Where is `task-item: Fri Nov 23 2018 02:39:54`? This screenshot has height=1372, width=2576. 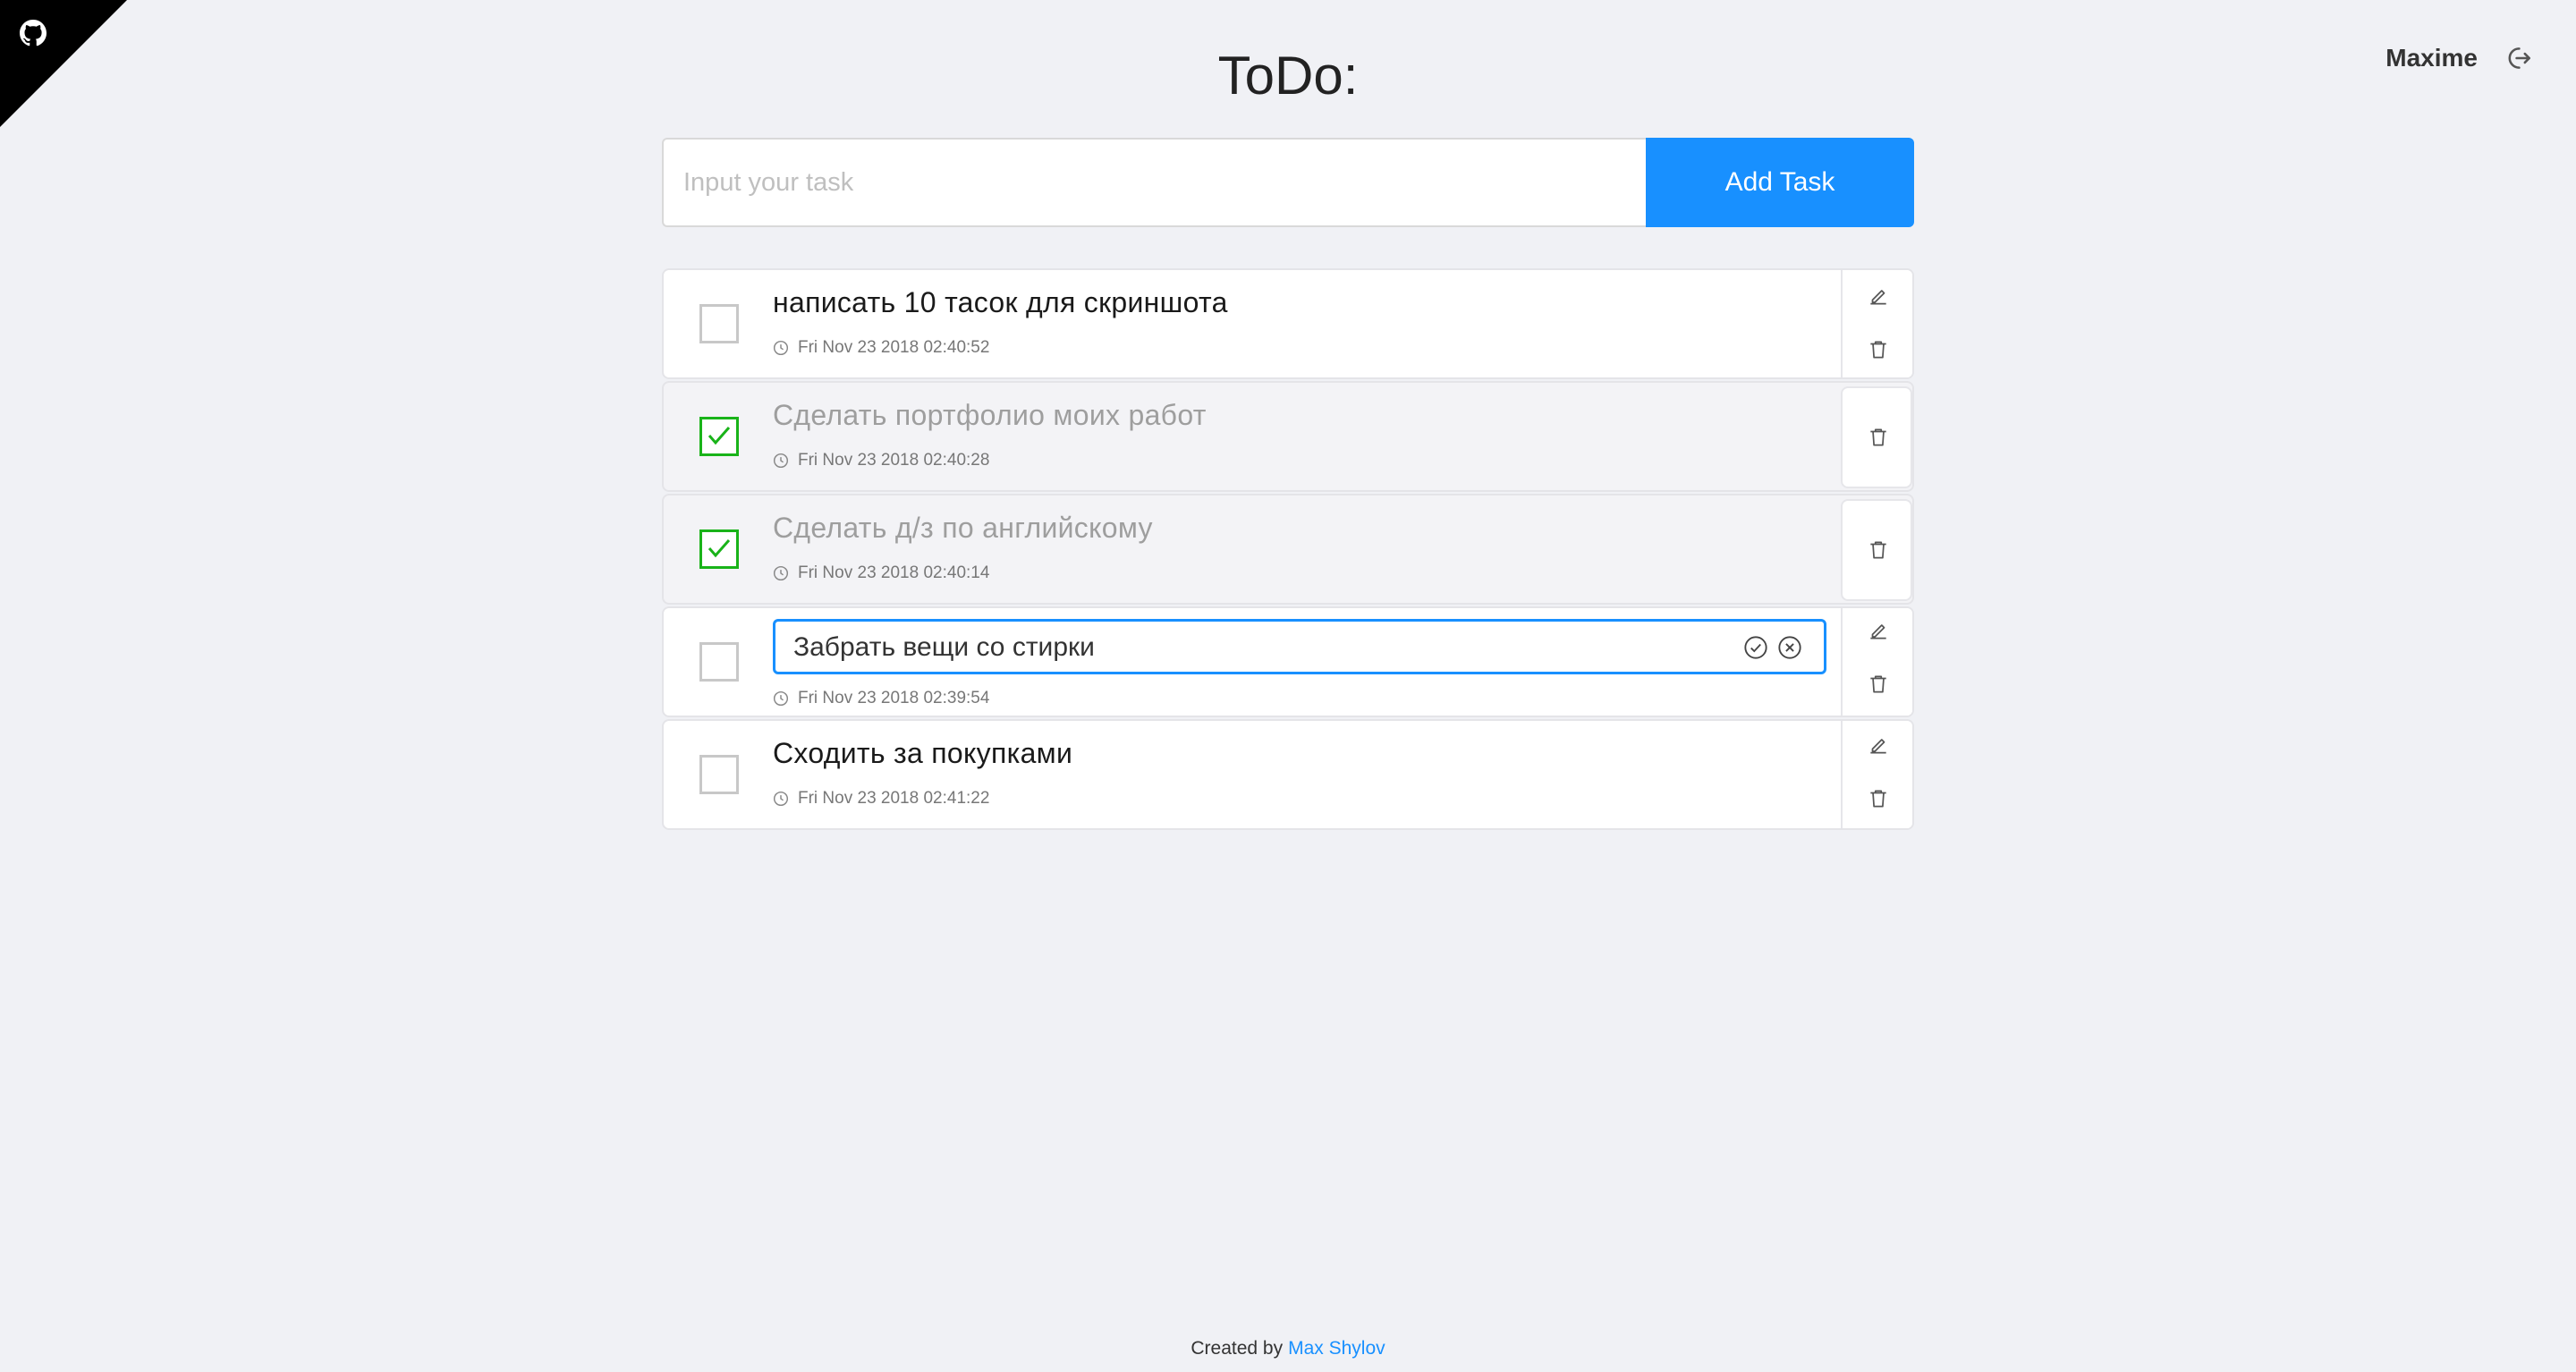 task-item: Fri Nov 23 2018 02:39:54 is located at coordinates (1288, 661).